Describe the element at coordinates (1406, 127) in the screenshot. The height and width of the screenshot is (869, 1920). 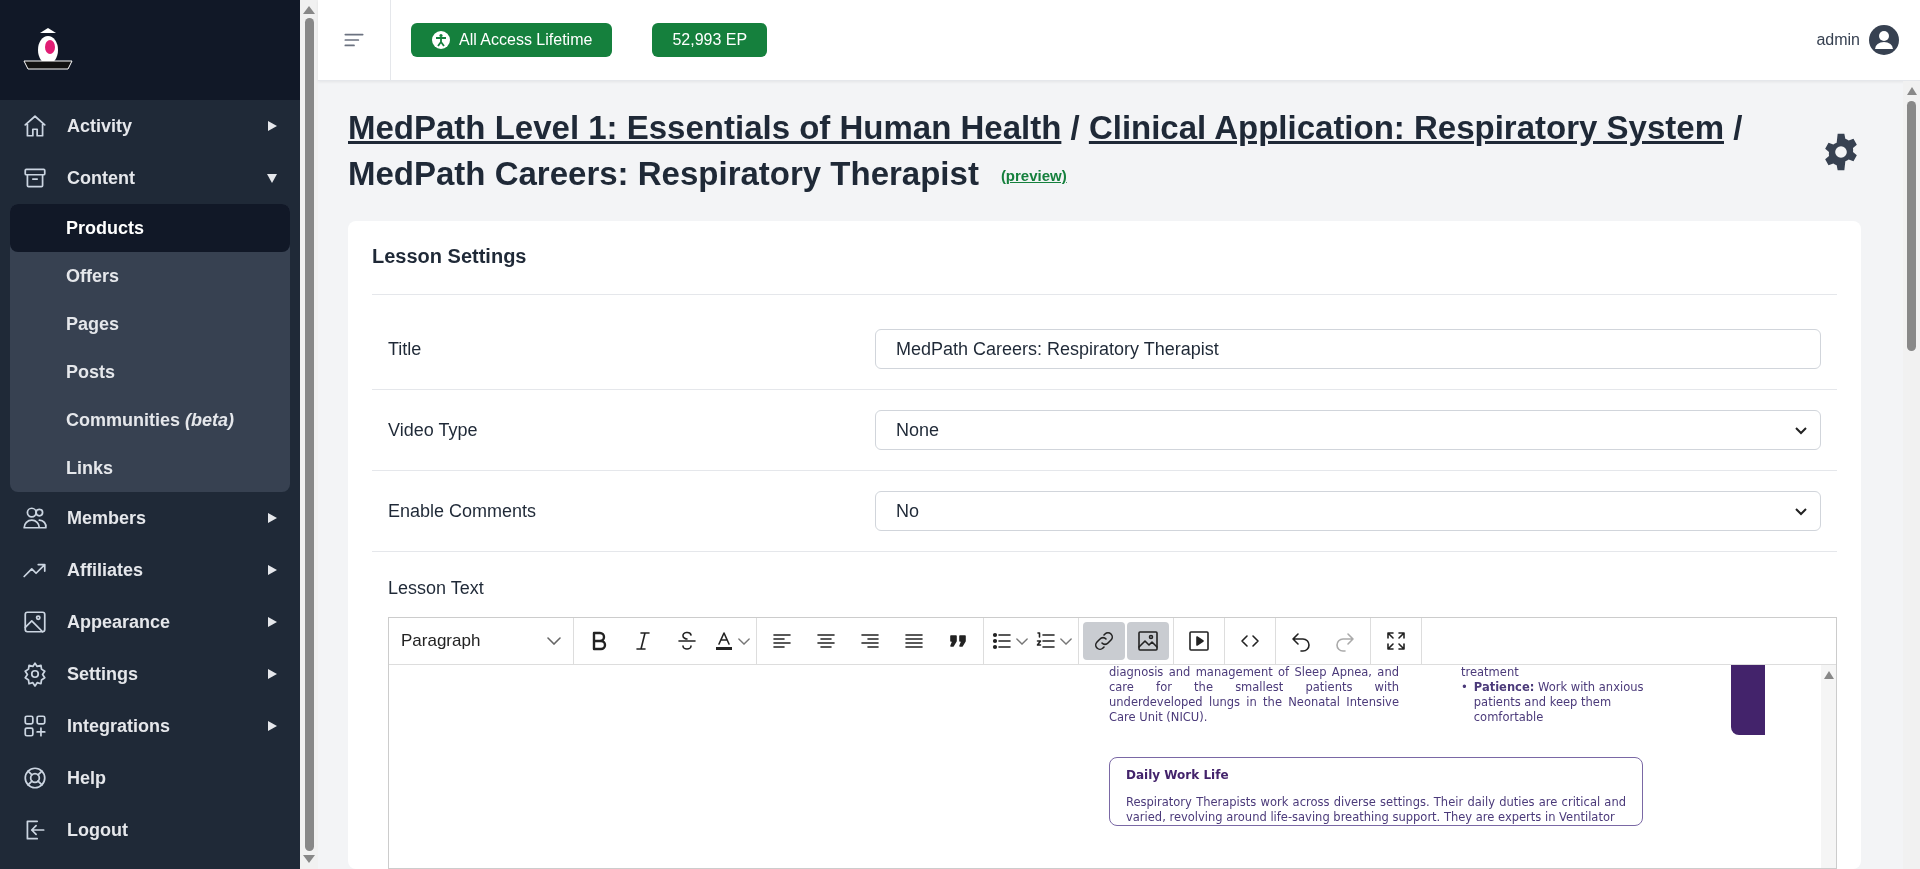
I see `breadcrumb-link: Clinical Application: Respiratory System` at that location.